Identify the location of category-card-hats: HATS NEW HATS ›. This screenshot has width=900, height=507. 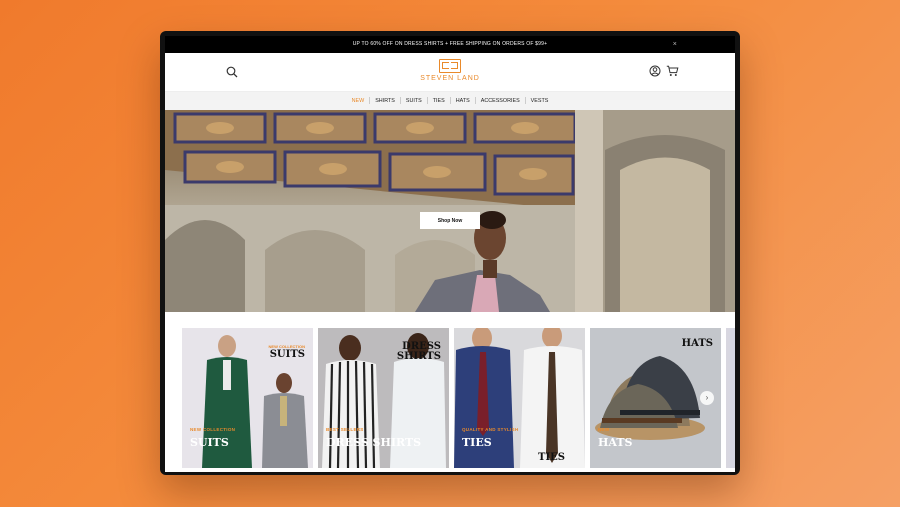
(655, 398).